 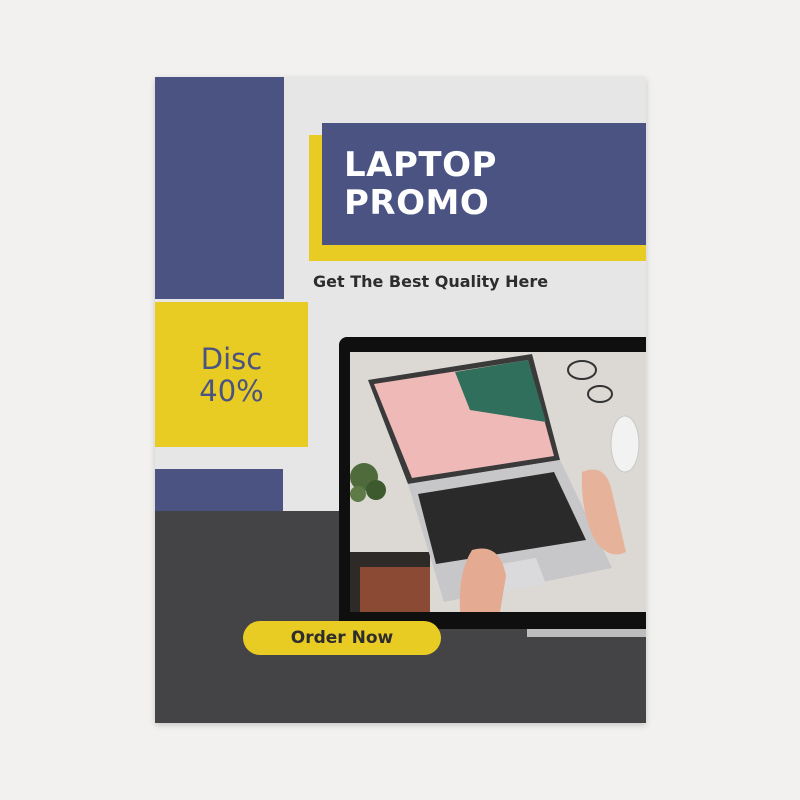 I want to click on laptop-photo, so click(x=498, y=482).